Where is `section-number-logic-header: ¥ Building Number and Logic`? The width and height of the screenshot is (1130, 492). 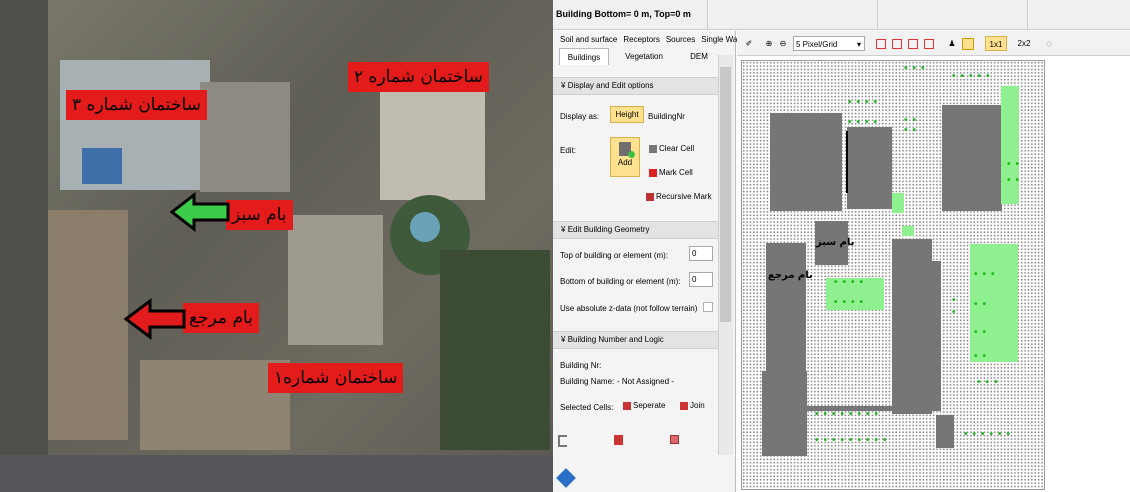
section-number-logic-header: ¥ Building Number and Logic is located at coordinates (635, 340).